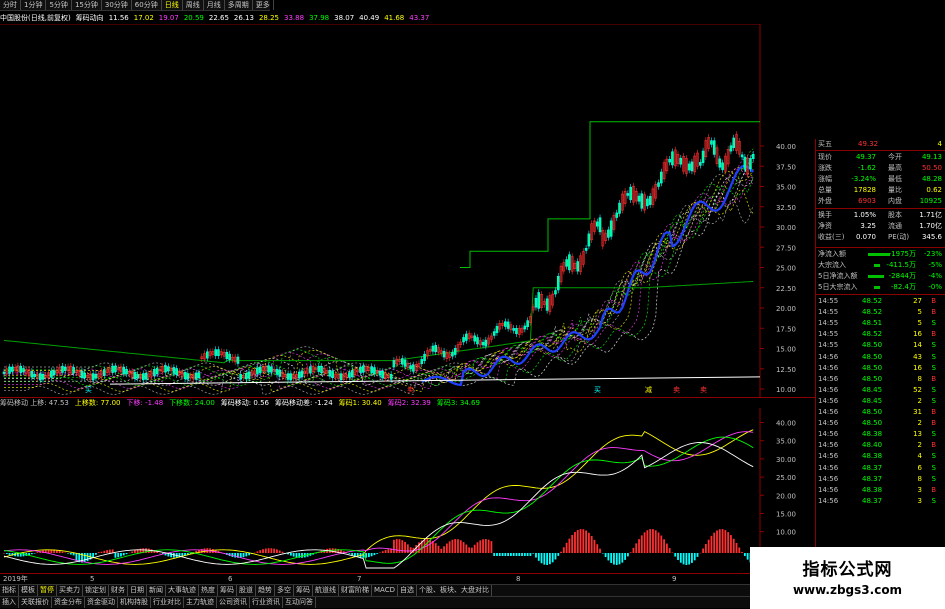 Image resolution: width=945 pixels, height=609 pixels. I want to click on info-tab-5: 行业对比, so click(167, 602).